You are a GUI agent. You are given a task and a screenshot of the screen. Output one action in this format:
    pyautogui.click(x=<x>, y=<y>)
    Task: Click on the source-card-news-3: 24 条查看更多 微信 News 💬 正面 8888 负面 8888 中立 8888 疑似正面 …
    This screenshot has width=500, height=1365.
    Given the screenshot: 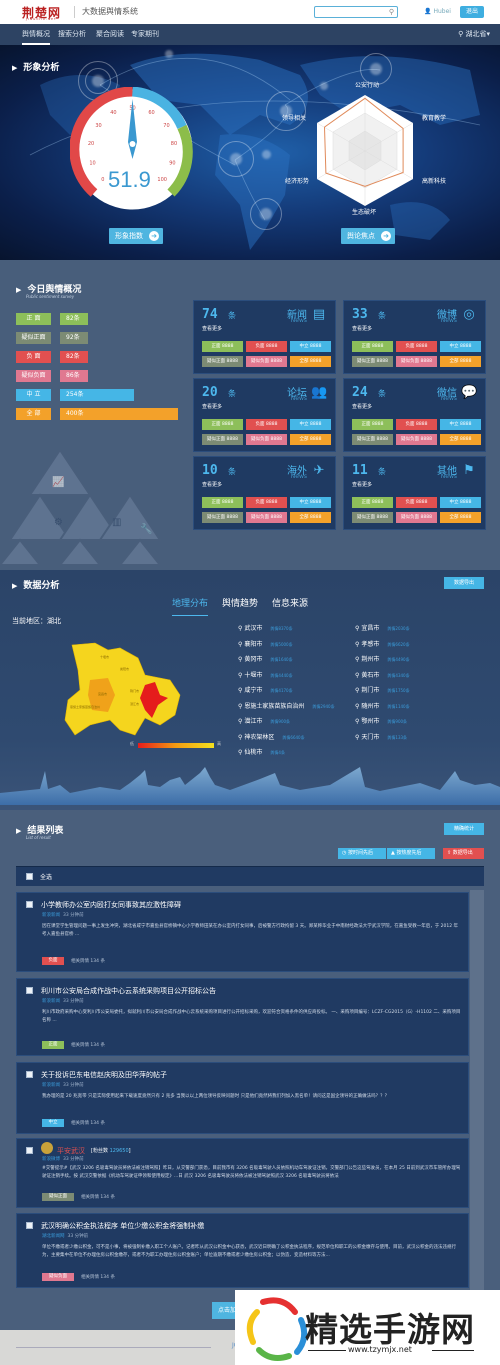 What is the action you would take?
    pyautogui.click(x=414, y=415)
    